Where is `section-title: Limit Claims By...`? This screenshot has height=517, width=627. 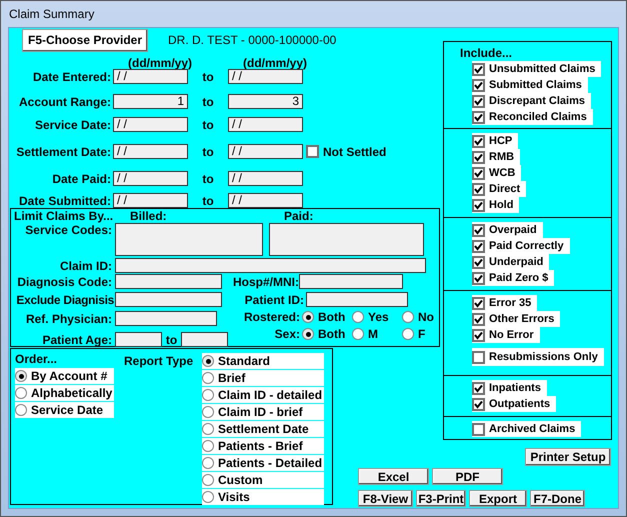 section-title: Limit Claims By... is located at coordinates (63, 216).